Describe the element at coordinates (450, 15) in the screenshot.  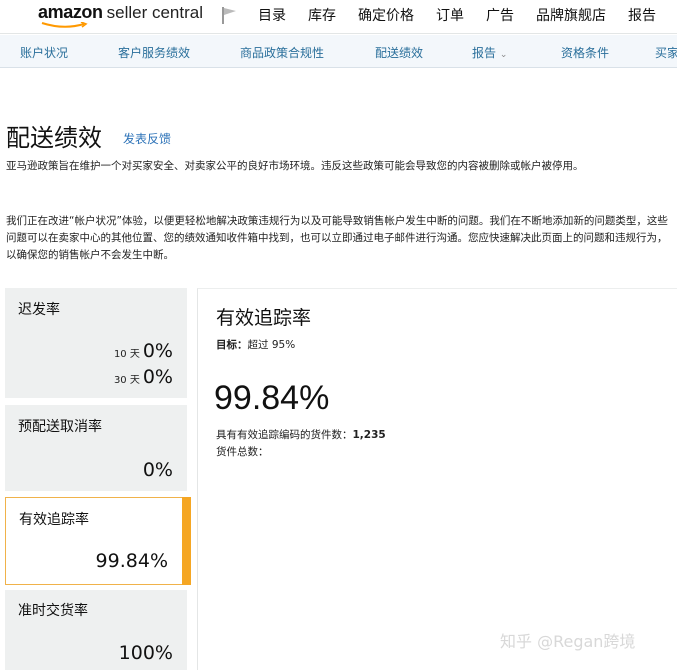
I see `nav-orders: 订单` at that location.